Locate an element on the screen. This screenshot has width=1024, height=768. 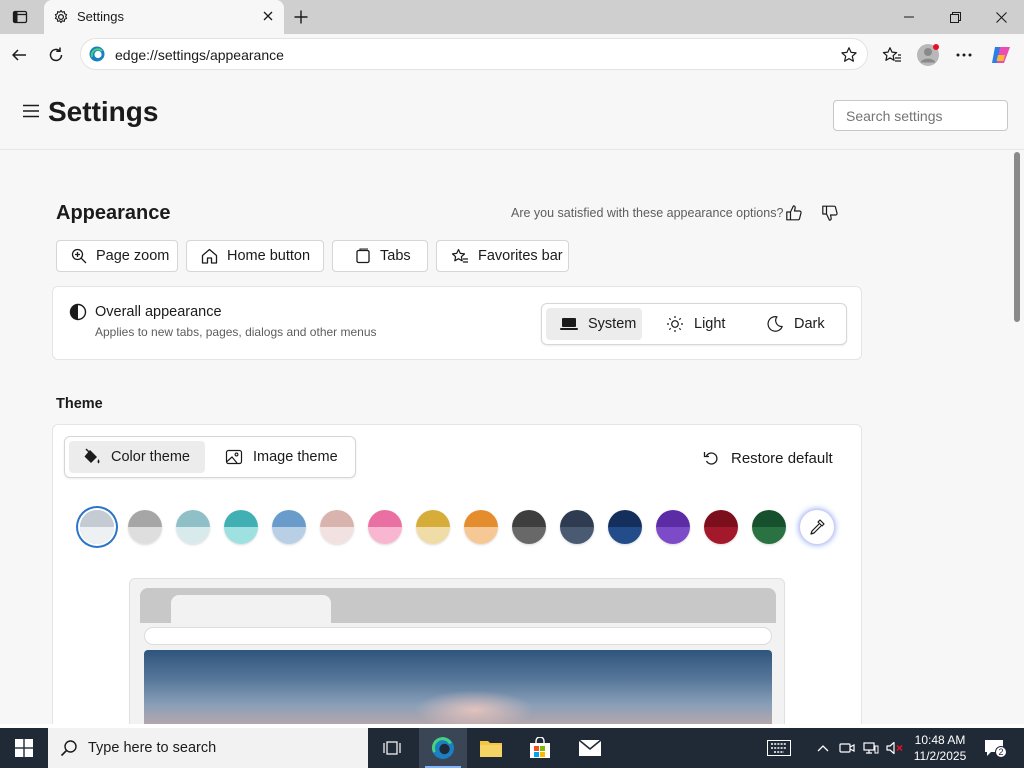
meet-now-icon is located at coordinates (847, 748).